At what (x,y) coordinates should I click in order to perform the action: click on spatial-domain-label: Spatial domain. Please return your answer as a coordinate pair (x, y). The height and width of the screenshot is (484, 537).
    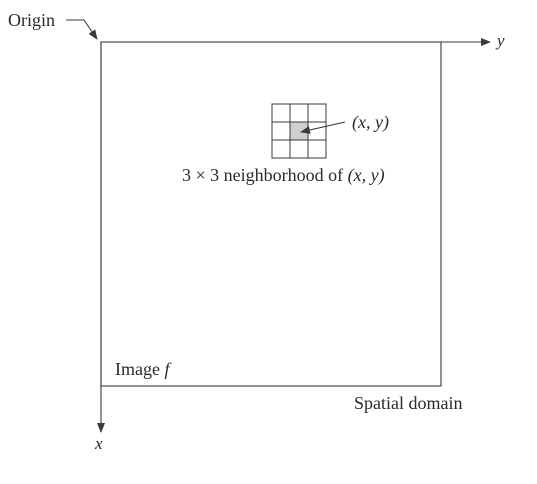
    Looking at the image, I should click on (408, 403).